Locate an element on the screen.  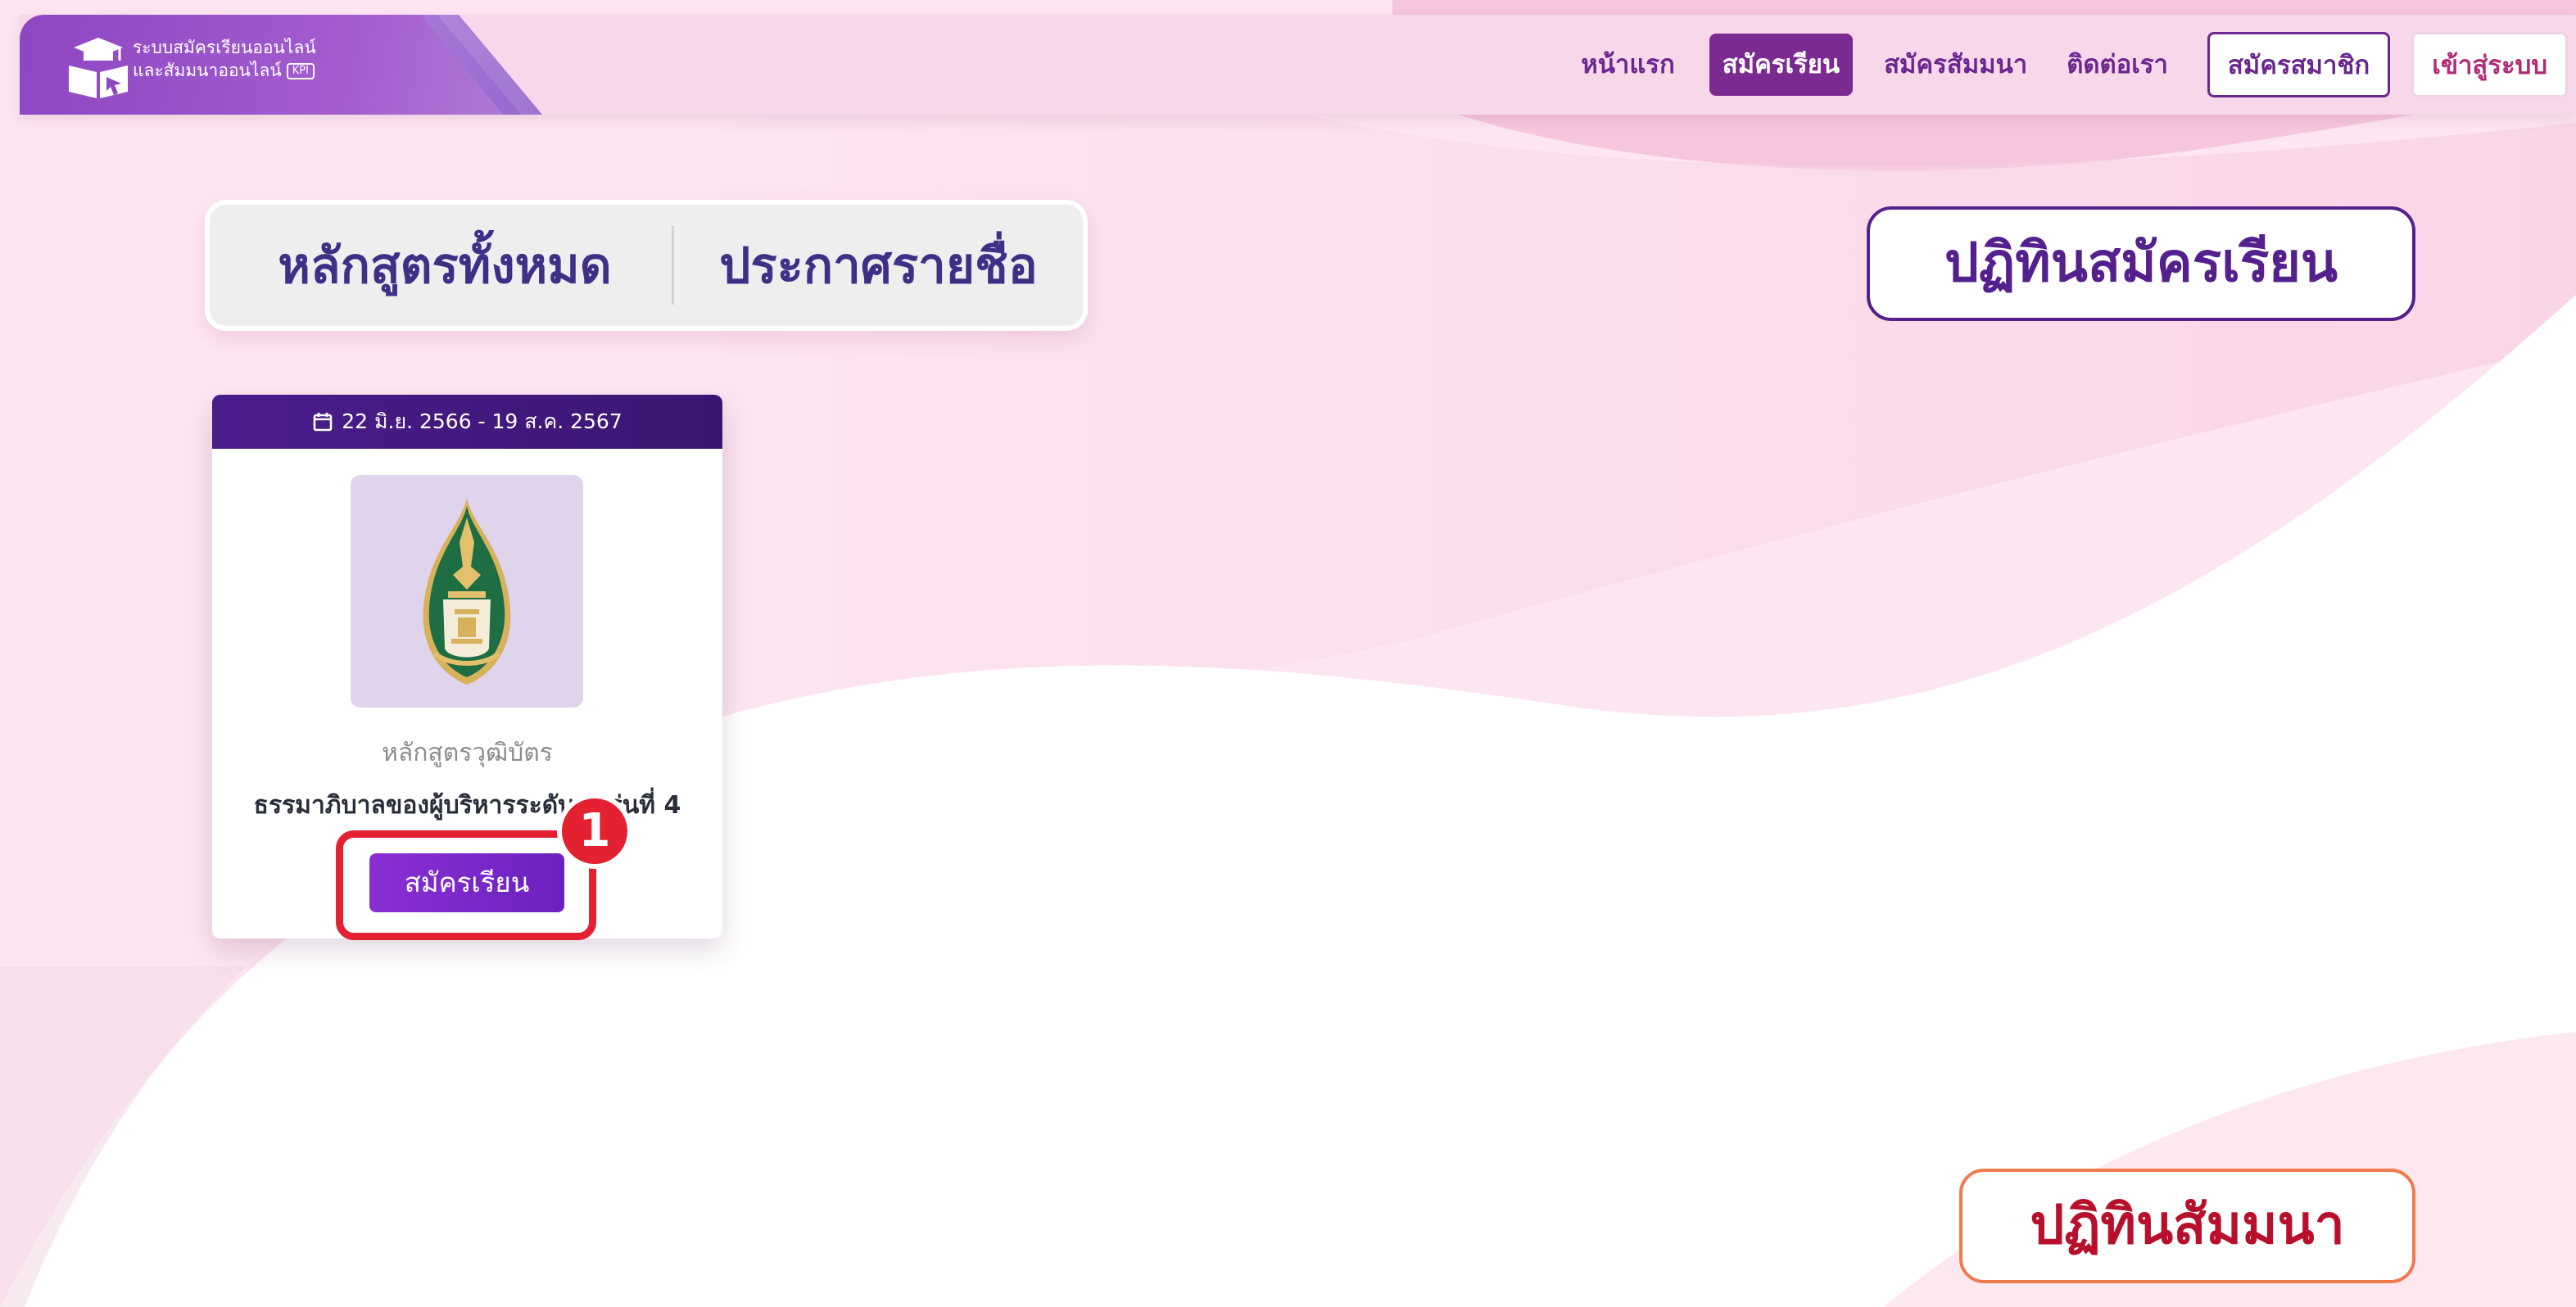
brand-line-2: และสัมมนาออนไลน์ KPI is located at coordinates (224, 70).